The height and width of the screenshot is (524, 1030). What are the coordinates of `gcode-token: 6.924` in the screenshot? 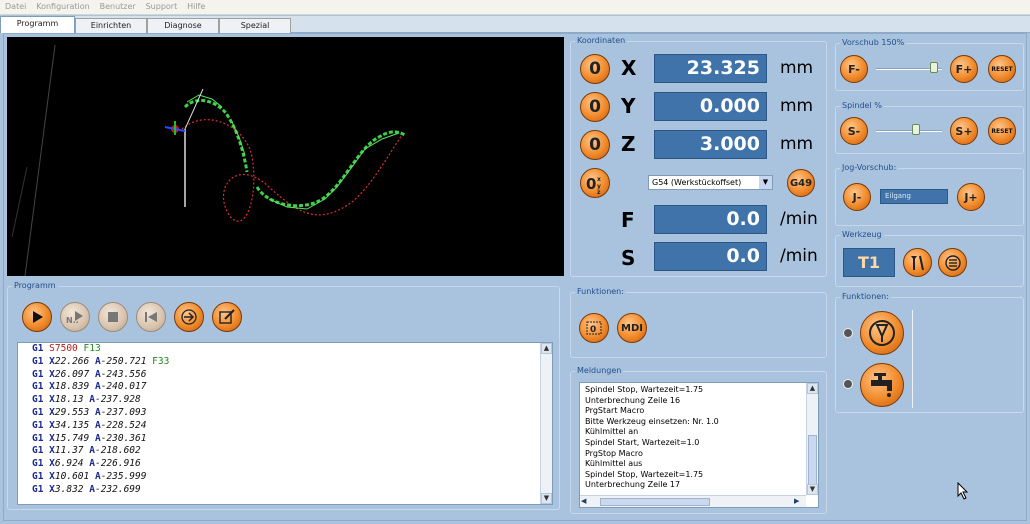 It's located at (72, 464).